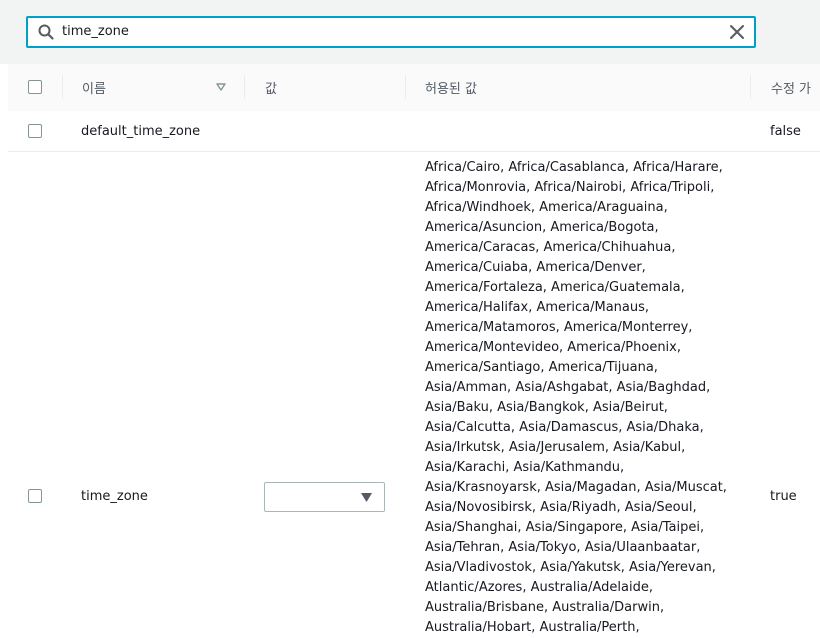 The height and width of the screenshot is (638, 820). What do you see at coordinates (553, 347) in the screenshot?
I see `allowed-values-line: America/Montevideo, America/Phoenix,` at bounding box center [553, 347].